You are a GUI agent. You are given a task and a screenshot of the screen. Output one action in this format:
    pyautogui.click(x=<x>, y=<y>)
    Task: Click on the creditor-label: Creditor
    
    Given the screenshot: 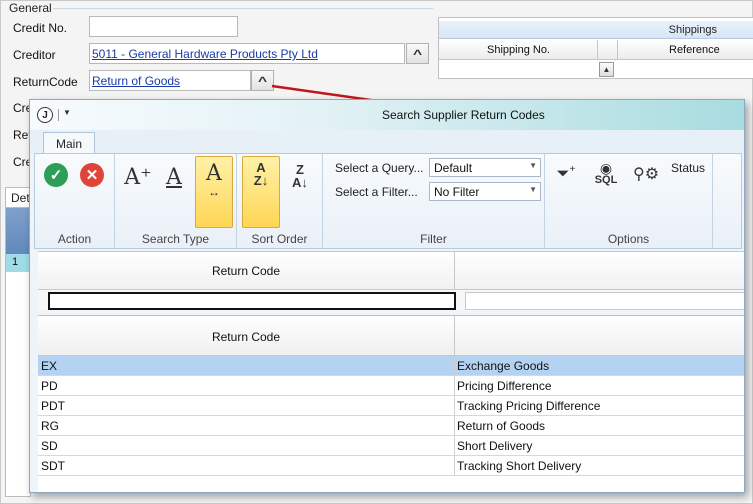 What is the action you would take?
    pyautogui.click(x=34, y=55)
    